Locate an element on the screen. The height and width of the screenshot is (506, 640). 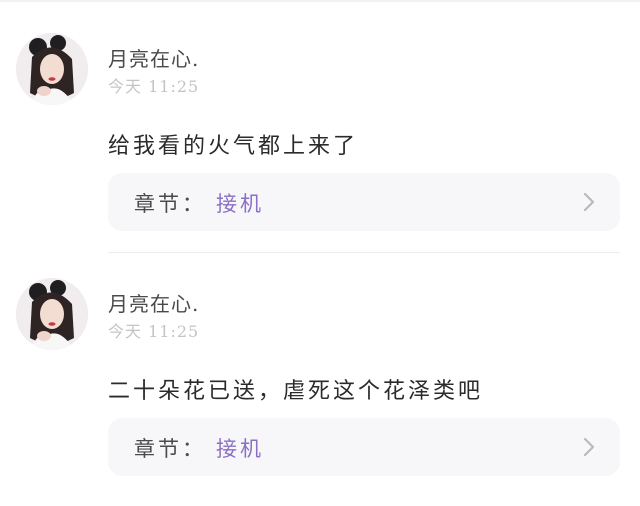
comment-divider is located at coordinates (364, 252).